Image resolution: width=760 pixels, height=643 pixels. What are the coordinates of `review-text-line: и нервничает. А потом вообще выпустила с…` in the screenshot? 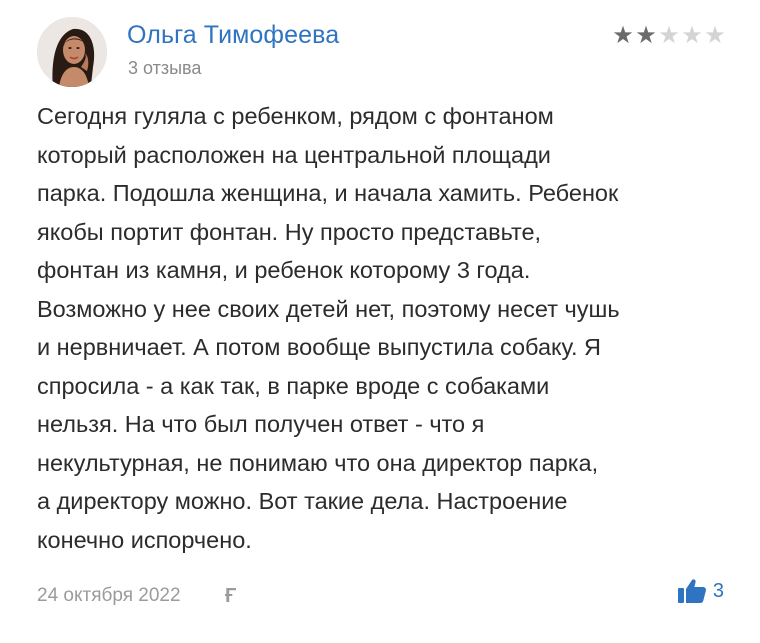 It's located at (319, 347).